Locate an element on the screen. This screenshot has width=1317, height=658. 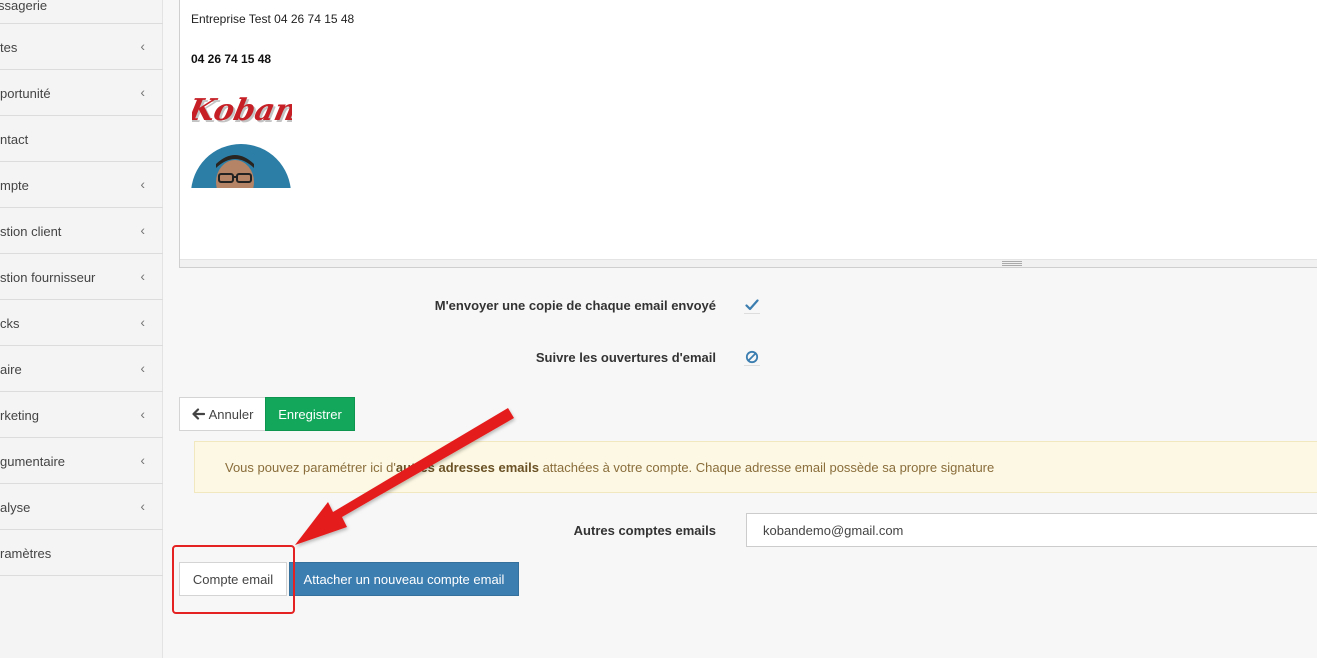
sidebar-item-ventes: tes ‹ is located at coordinates (81, 47).